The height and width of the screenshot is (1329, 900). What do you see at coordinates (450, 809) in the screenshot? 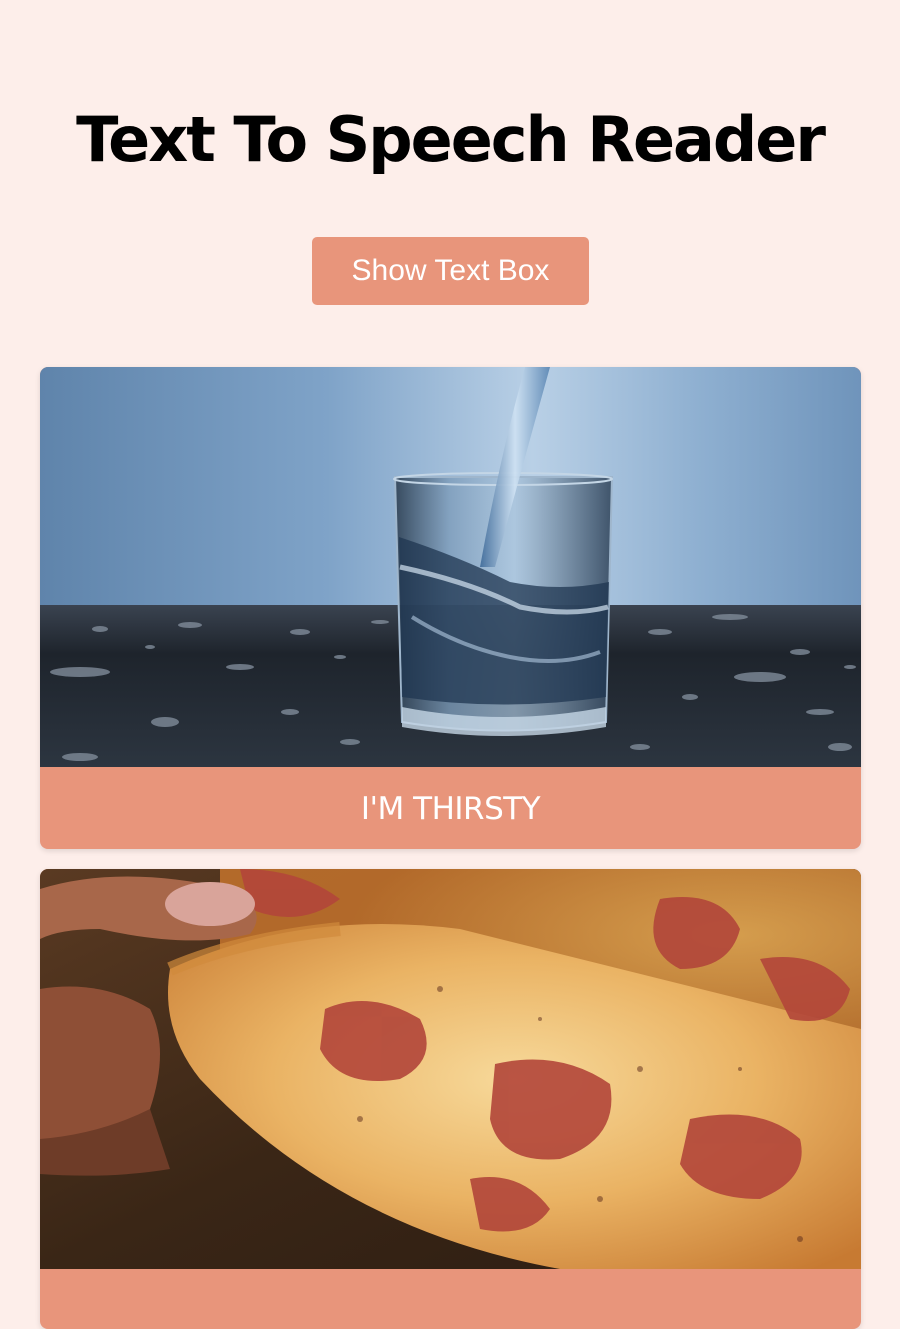
I see `card-label: I'M THIRSTY` at bounding box center [450, 809].